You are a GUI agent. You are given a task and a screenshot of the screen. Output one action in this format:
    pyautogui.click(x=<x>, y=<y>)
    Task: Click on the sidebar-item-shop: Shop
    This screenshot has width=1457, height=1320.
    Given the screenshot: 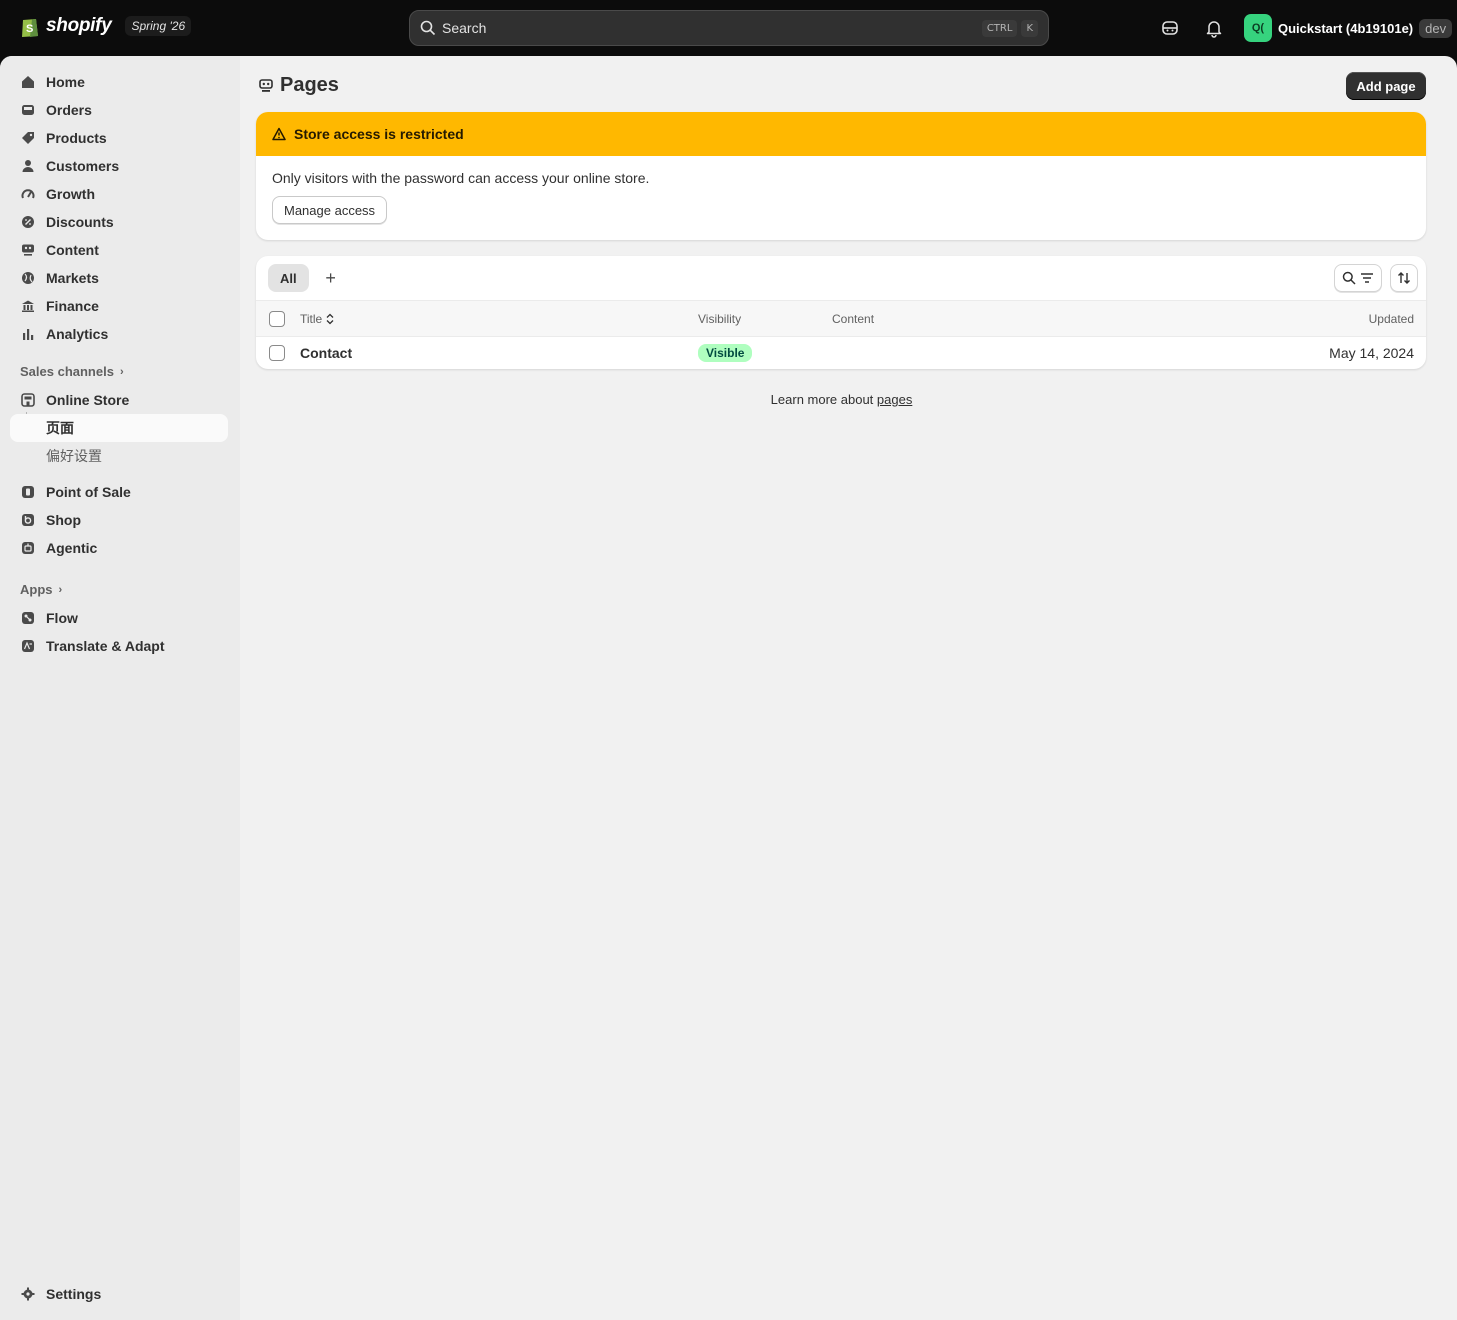 What is the action you would take?
    pyautogui.click(x=119, y=520)
    